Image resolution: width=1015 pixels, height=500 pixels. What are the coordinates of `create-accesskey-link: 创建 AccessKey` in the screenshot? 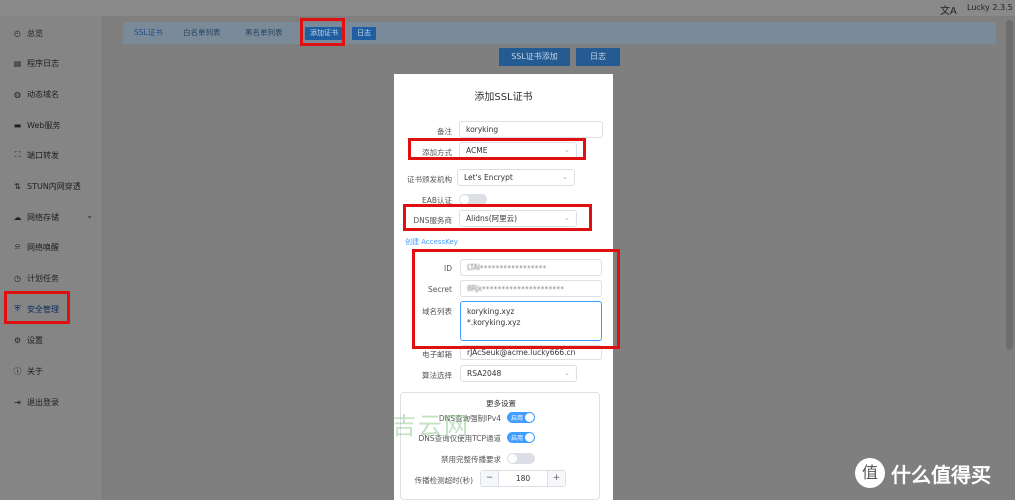 It's located at (431, 242).